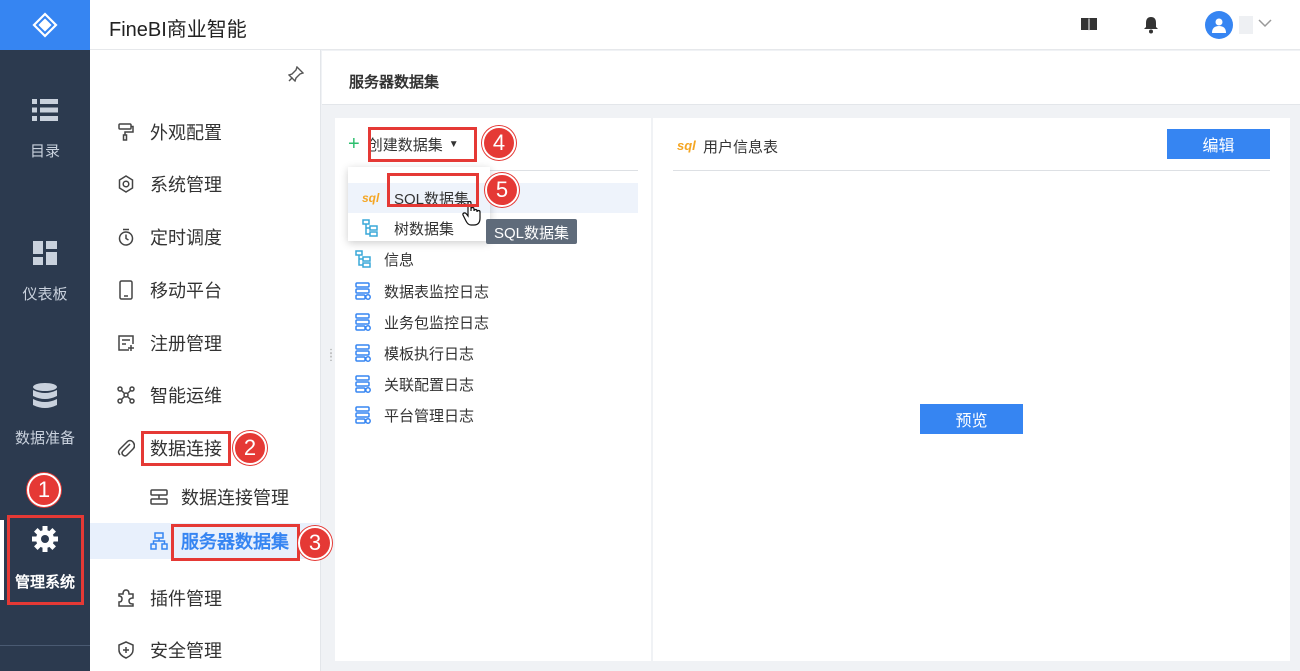 The image size is (1300, 671). I want to click on register-icon, so click(126, 343).